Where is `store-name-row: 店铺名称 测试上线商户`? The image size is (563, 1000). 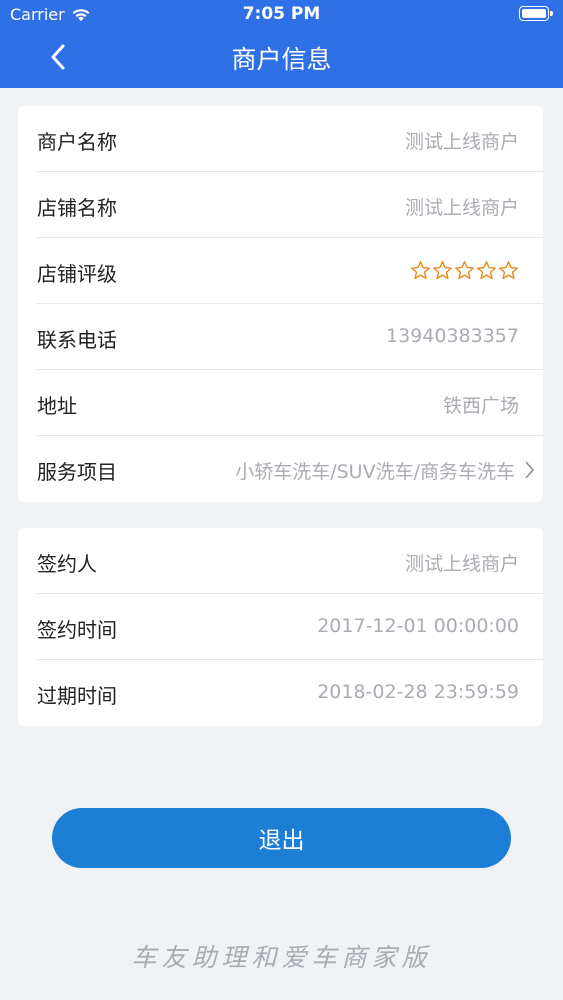
store-name-row: 店铺名称 测试上线商户 is located at coordinates (280, 205).